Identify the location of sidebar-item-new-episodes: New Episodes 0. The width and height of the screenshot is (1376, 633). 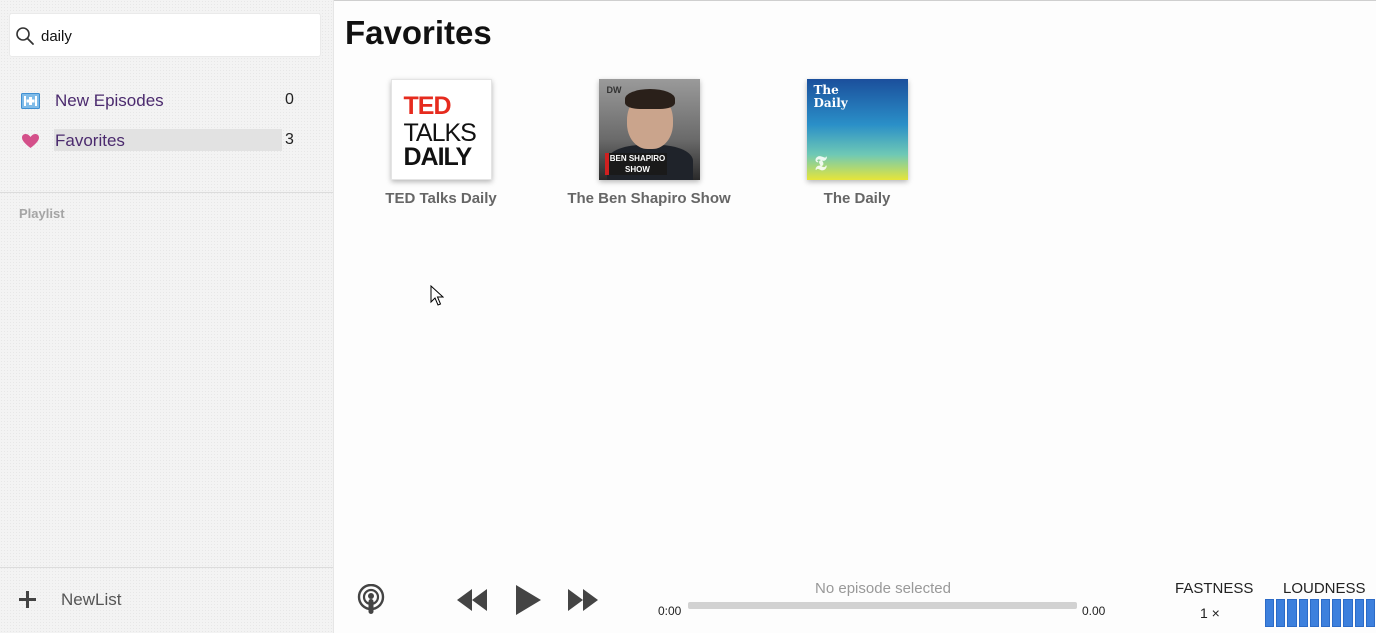
(166, 101).